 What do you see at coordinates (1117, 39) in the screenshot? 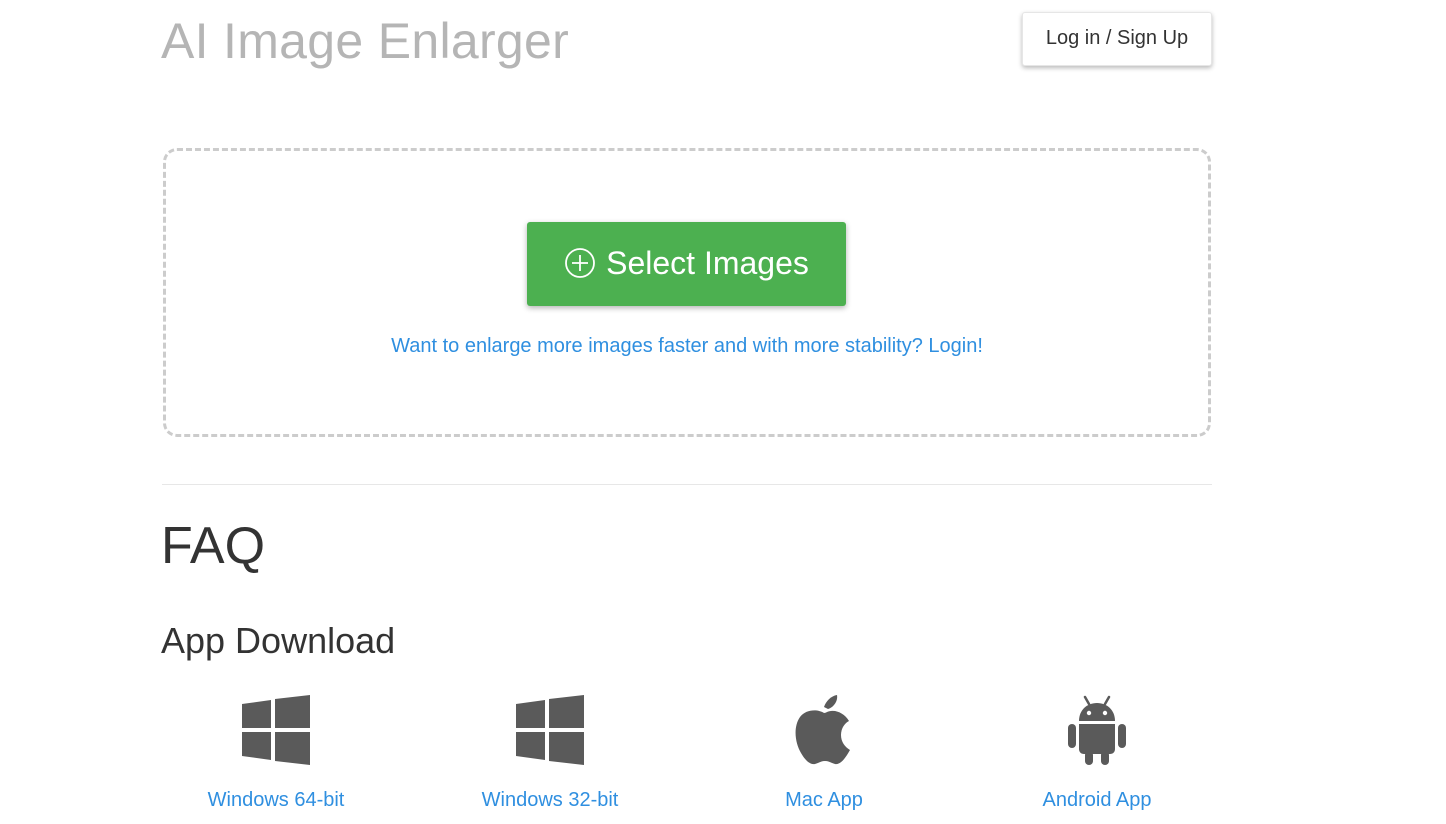
I see `login-signup-button: Log in / Sign Up` at bounding box center [1117, 39].